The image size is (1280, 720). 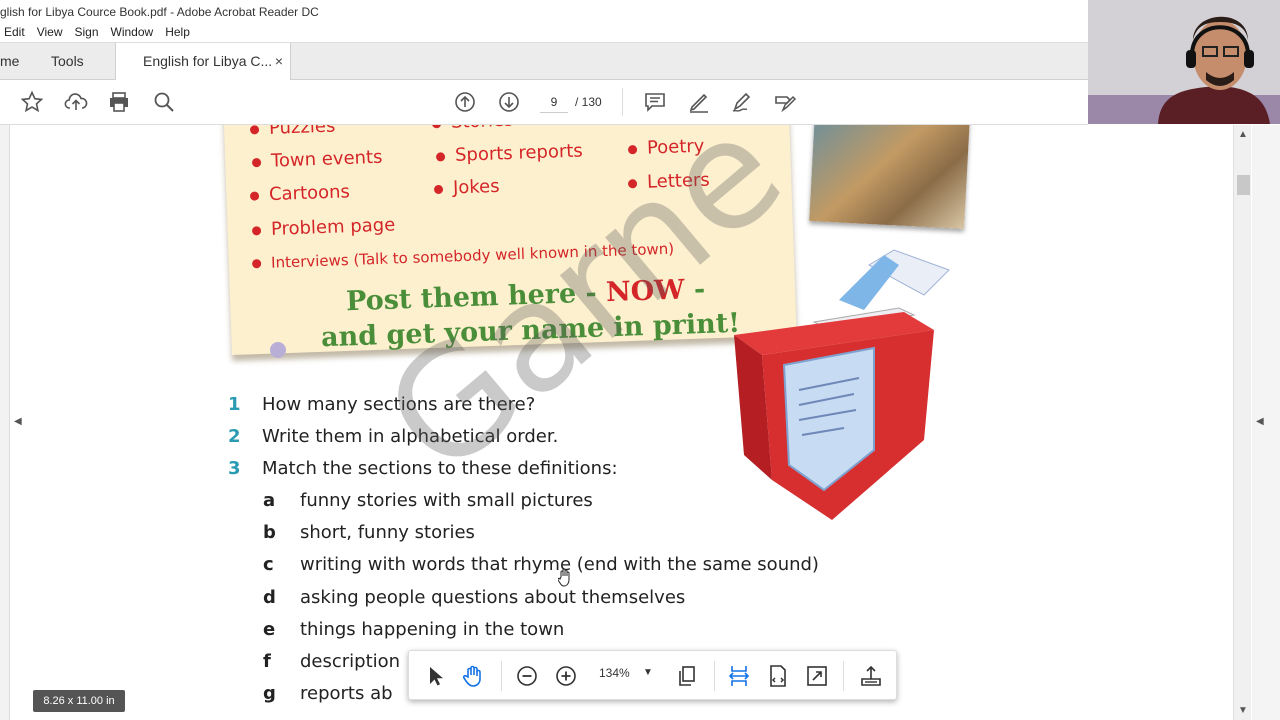 I want to click on comment-icon, so click(x=655, y=102).